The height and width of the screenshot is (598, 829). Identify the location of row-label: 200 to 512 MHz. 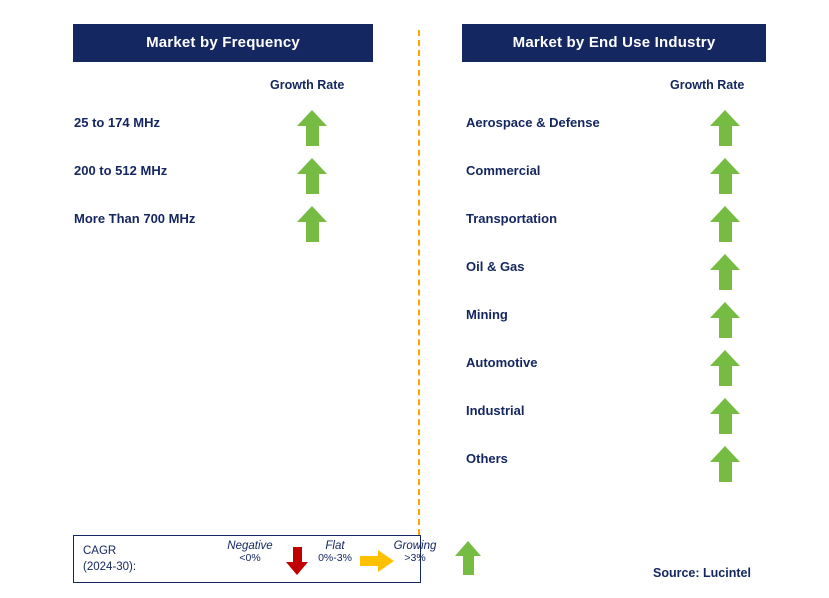
(121, 170).